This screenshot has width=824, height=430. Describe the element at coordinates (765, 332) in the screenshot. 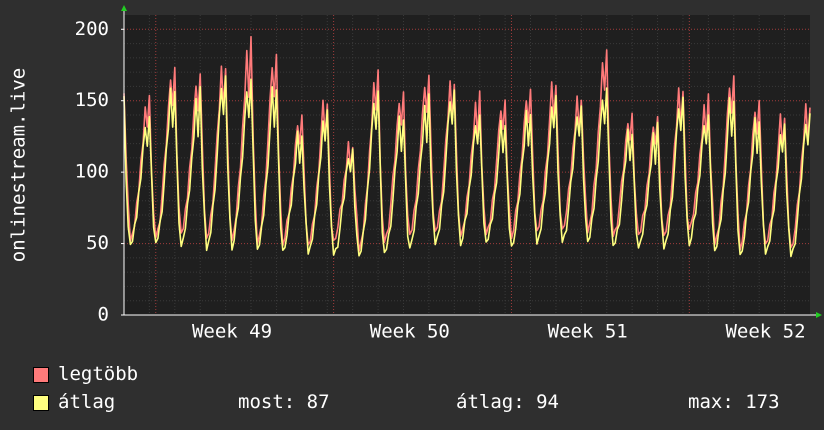

I see `x-tick-label: Week 52` at that location.